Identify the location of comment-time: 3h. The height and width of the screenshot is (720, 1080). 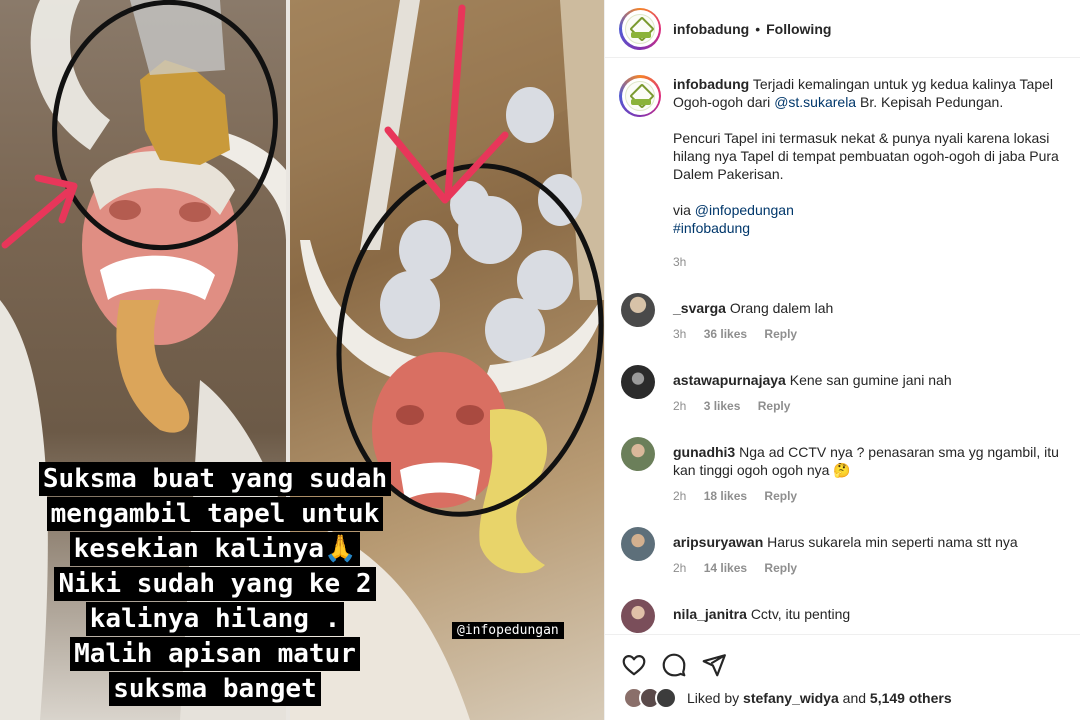
(679, 334).